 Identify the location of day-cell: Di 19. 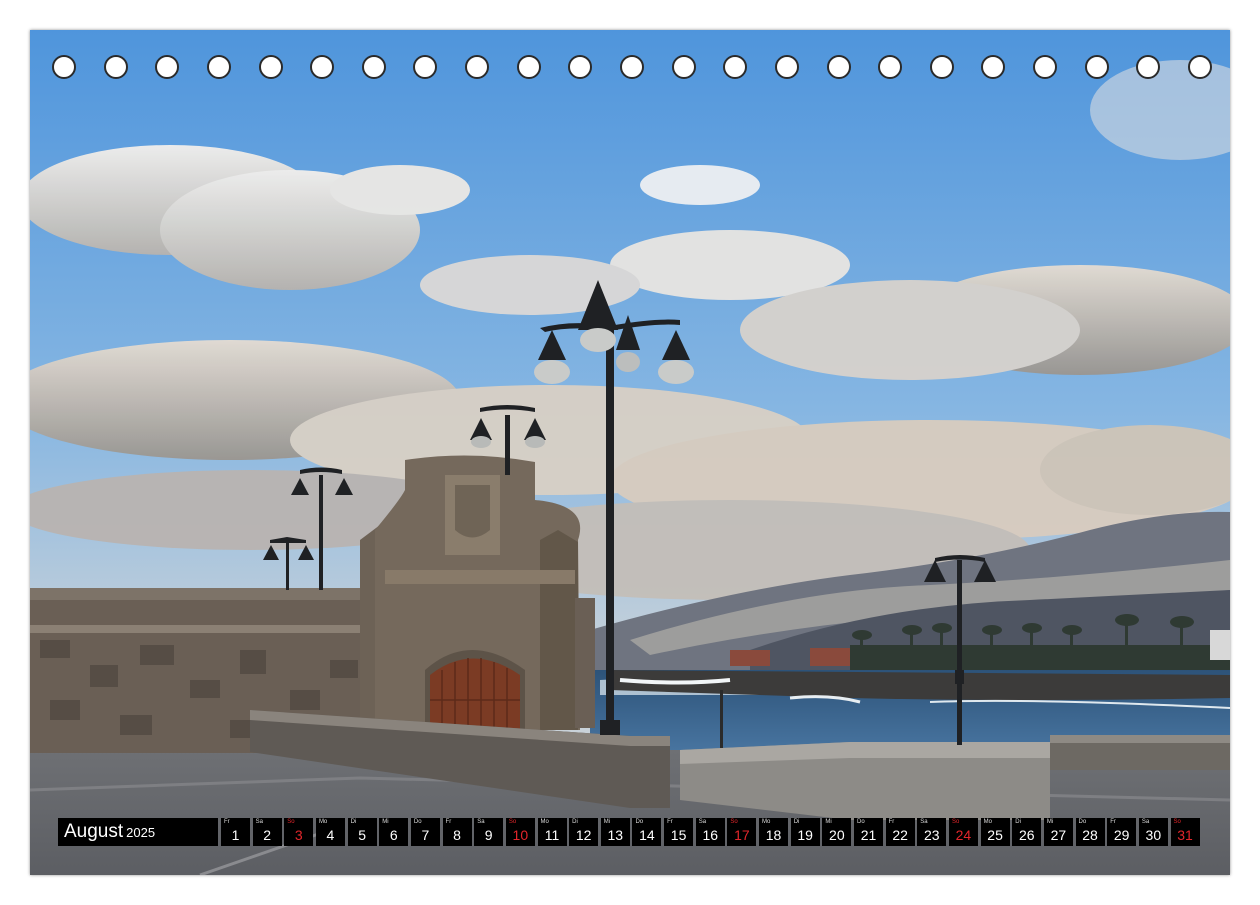
(805, 832).